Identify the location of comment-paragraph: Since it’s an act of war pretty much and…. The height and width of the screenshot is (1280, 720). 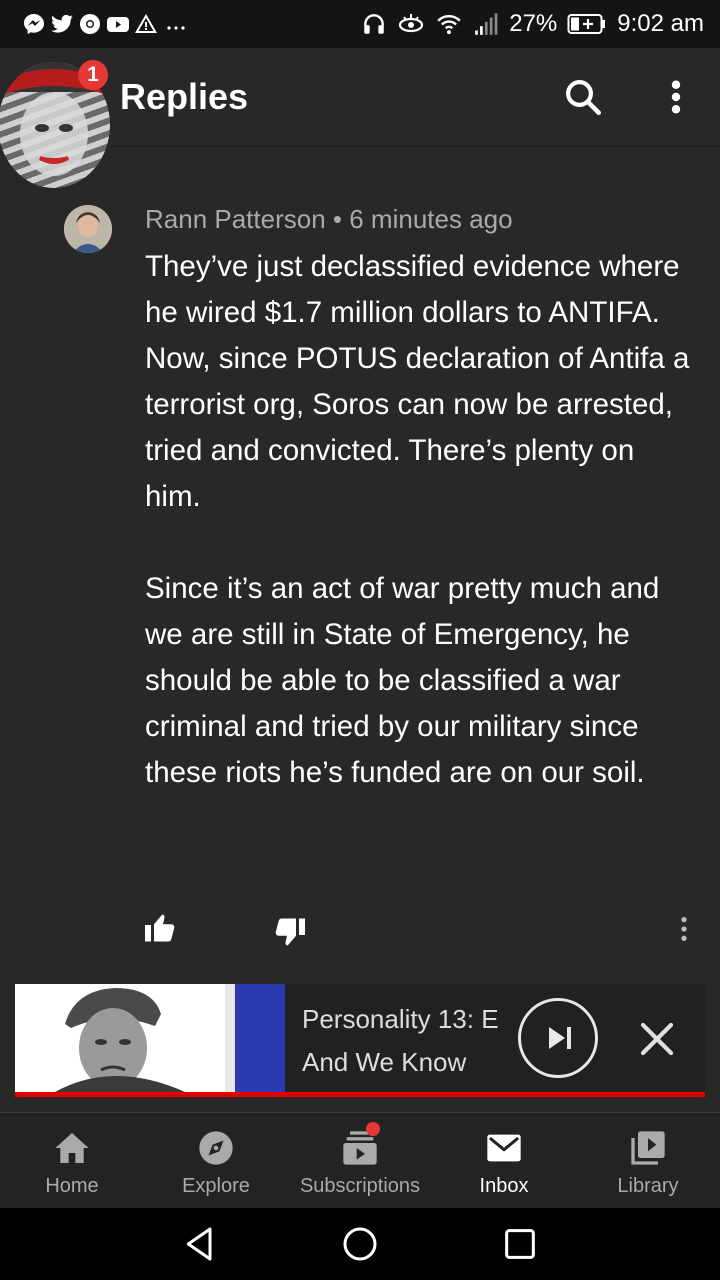
(402, 680).